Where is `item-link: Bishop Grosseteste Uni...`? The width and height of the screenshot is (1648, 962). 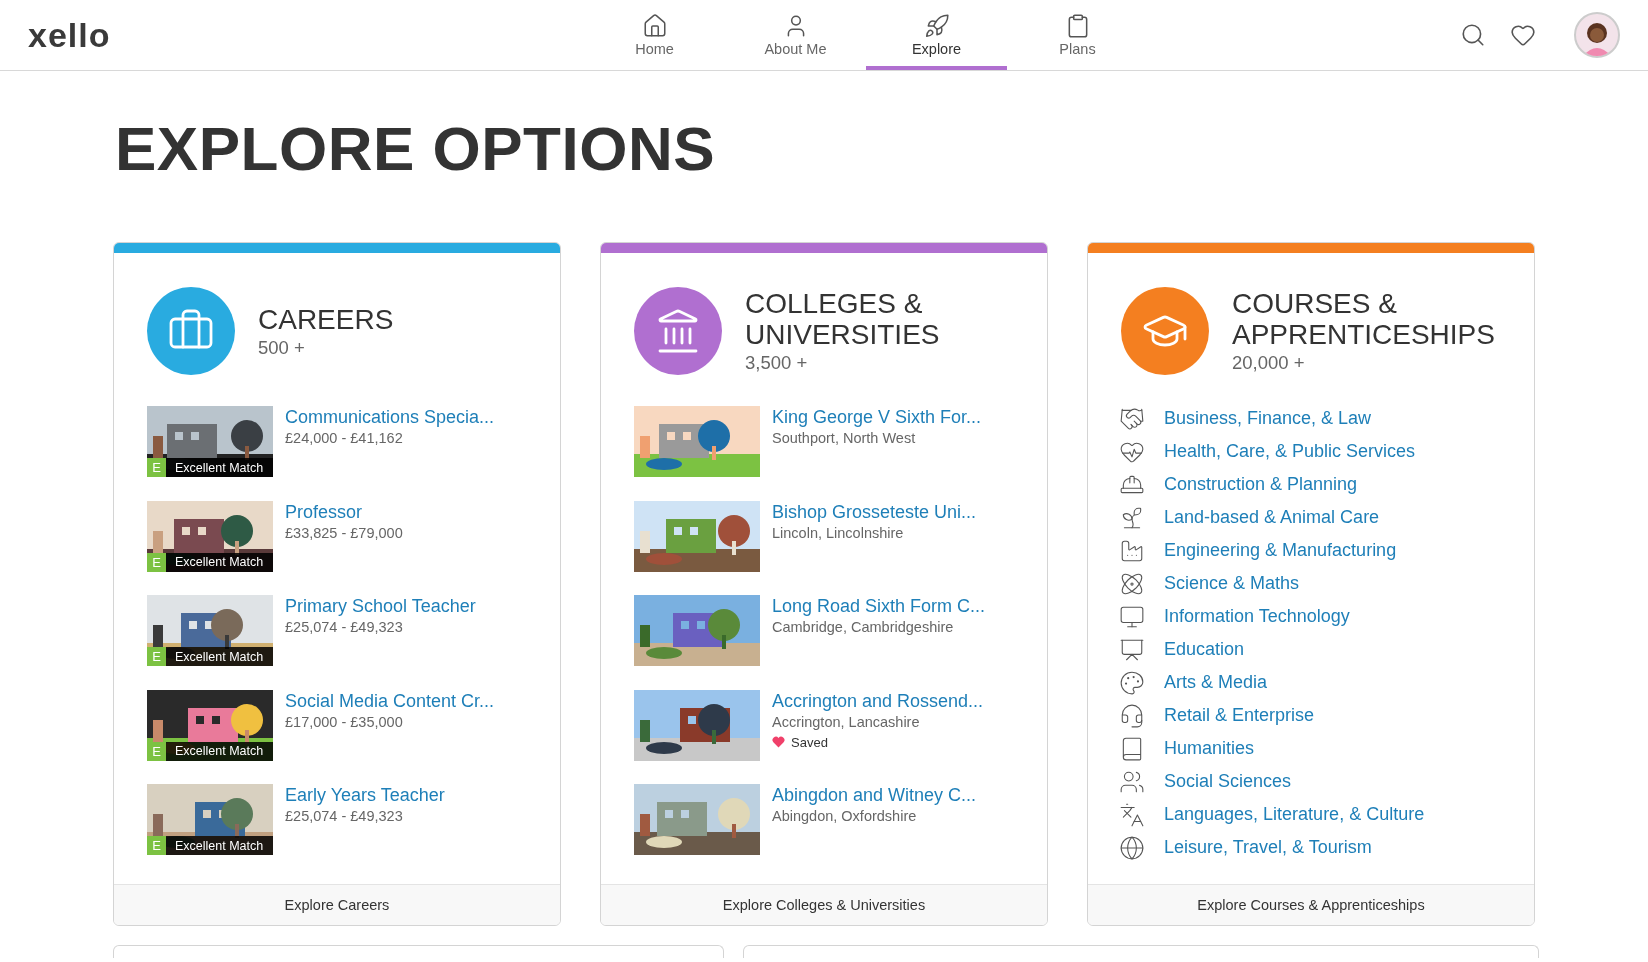
item-link: Bishop Grosseteste Uni... is located at coordinates (874, 511).